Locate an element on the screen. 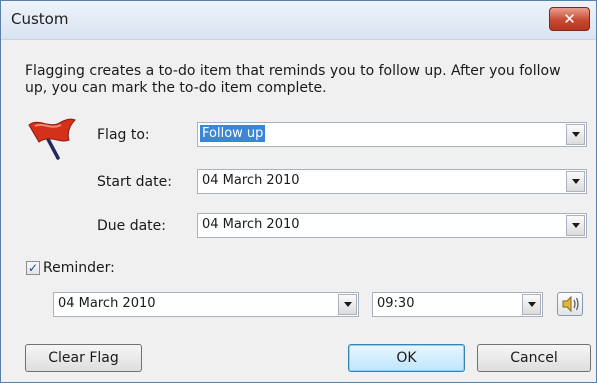 The height and width of the screenshot is (383, 597). reminder-sound-button is located at coordinates (570, 304).